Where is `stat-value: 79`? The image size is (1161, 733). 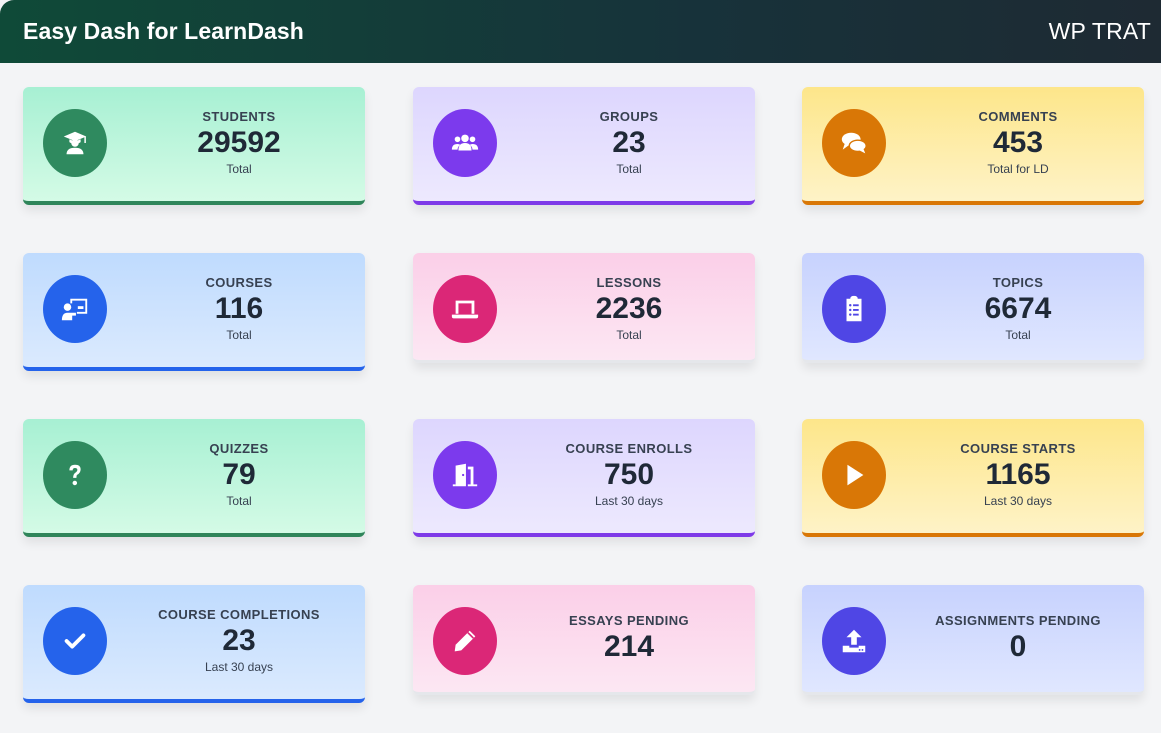 stat-value: 79 is located at coordinates (239, 474).